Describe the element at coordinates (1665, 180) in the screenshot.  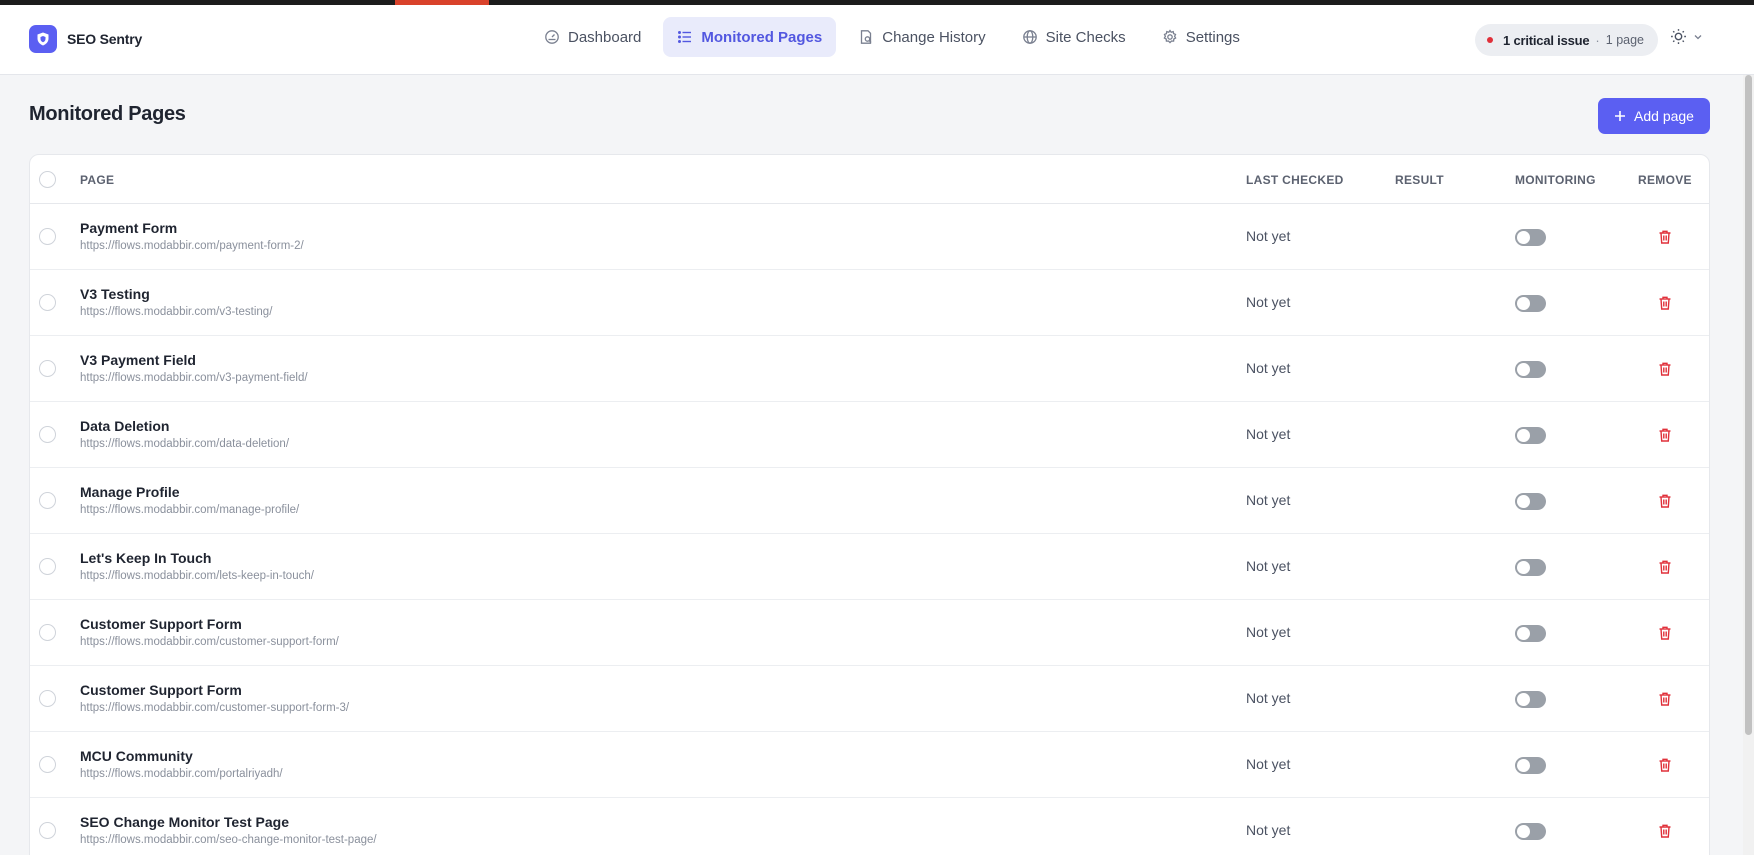
I see `column-header-remove: REMOVE` at that location.